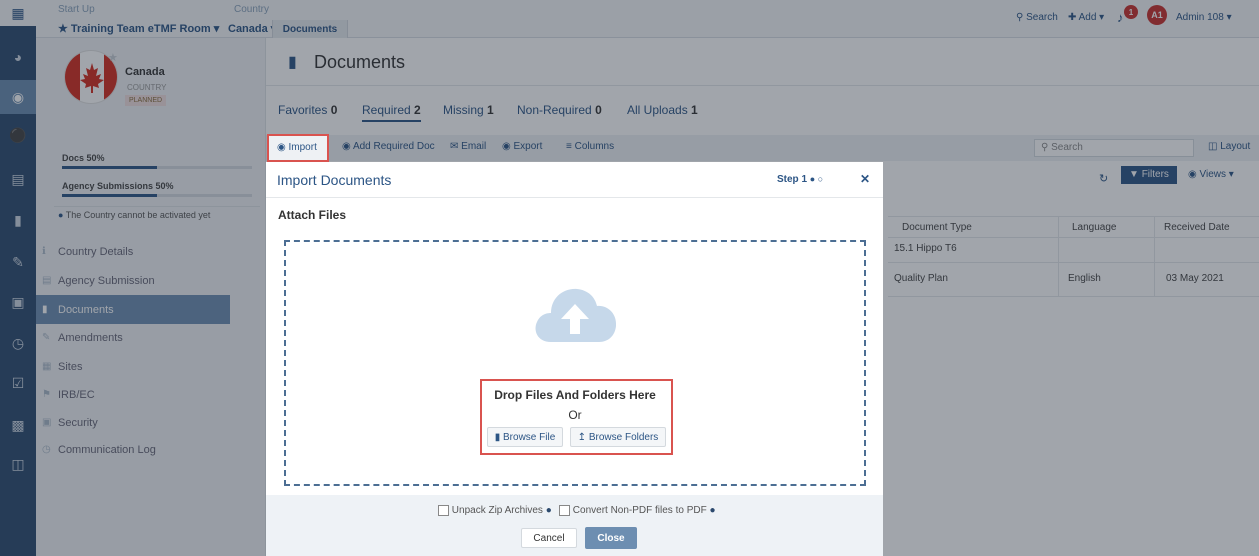  Describe the element at coordinates (298, 148) in the screenshot. I see `import-highlight-box` at that location.